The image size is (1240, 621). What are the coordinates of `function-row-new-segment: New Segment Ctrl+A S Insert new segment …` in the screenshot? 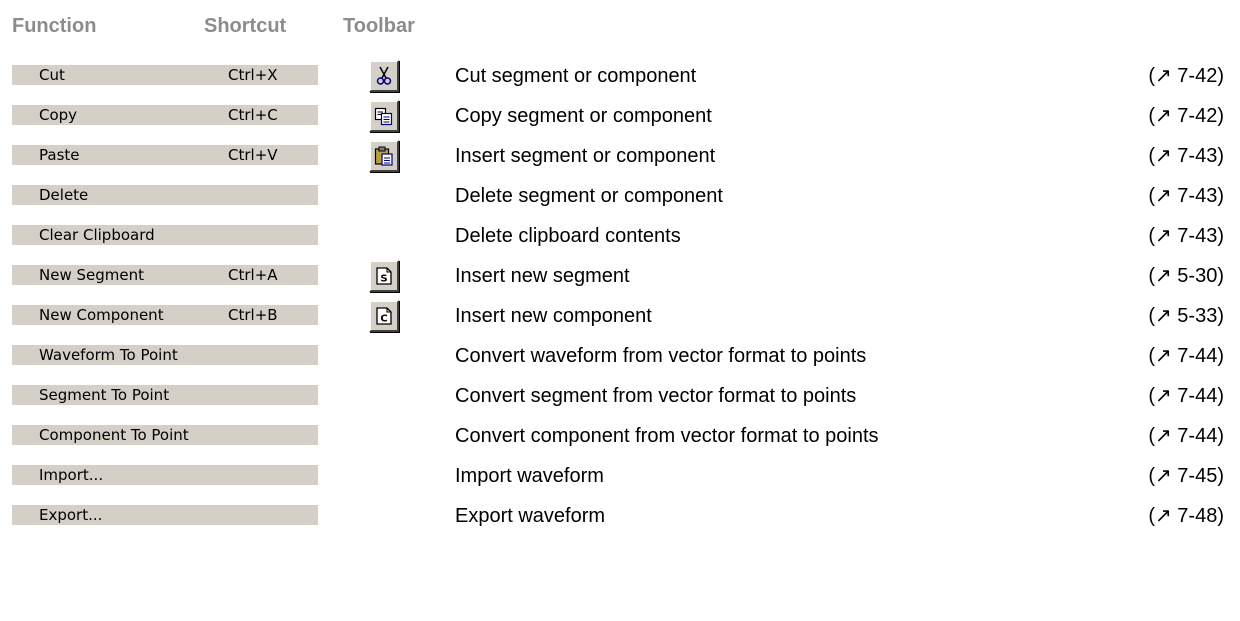 It's located at (620, 276).